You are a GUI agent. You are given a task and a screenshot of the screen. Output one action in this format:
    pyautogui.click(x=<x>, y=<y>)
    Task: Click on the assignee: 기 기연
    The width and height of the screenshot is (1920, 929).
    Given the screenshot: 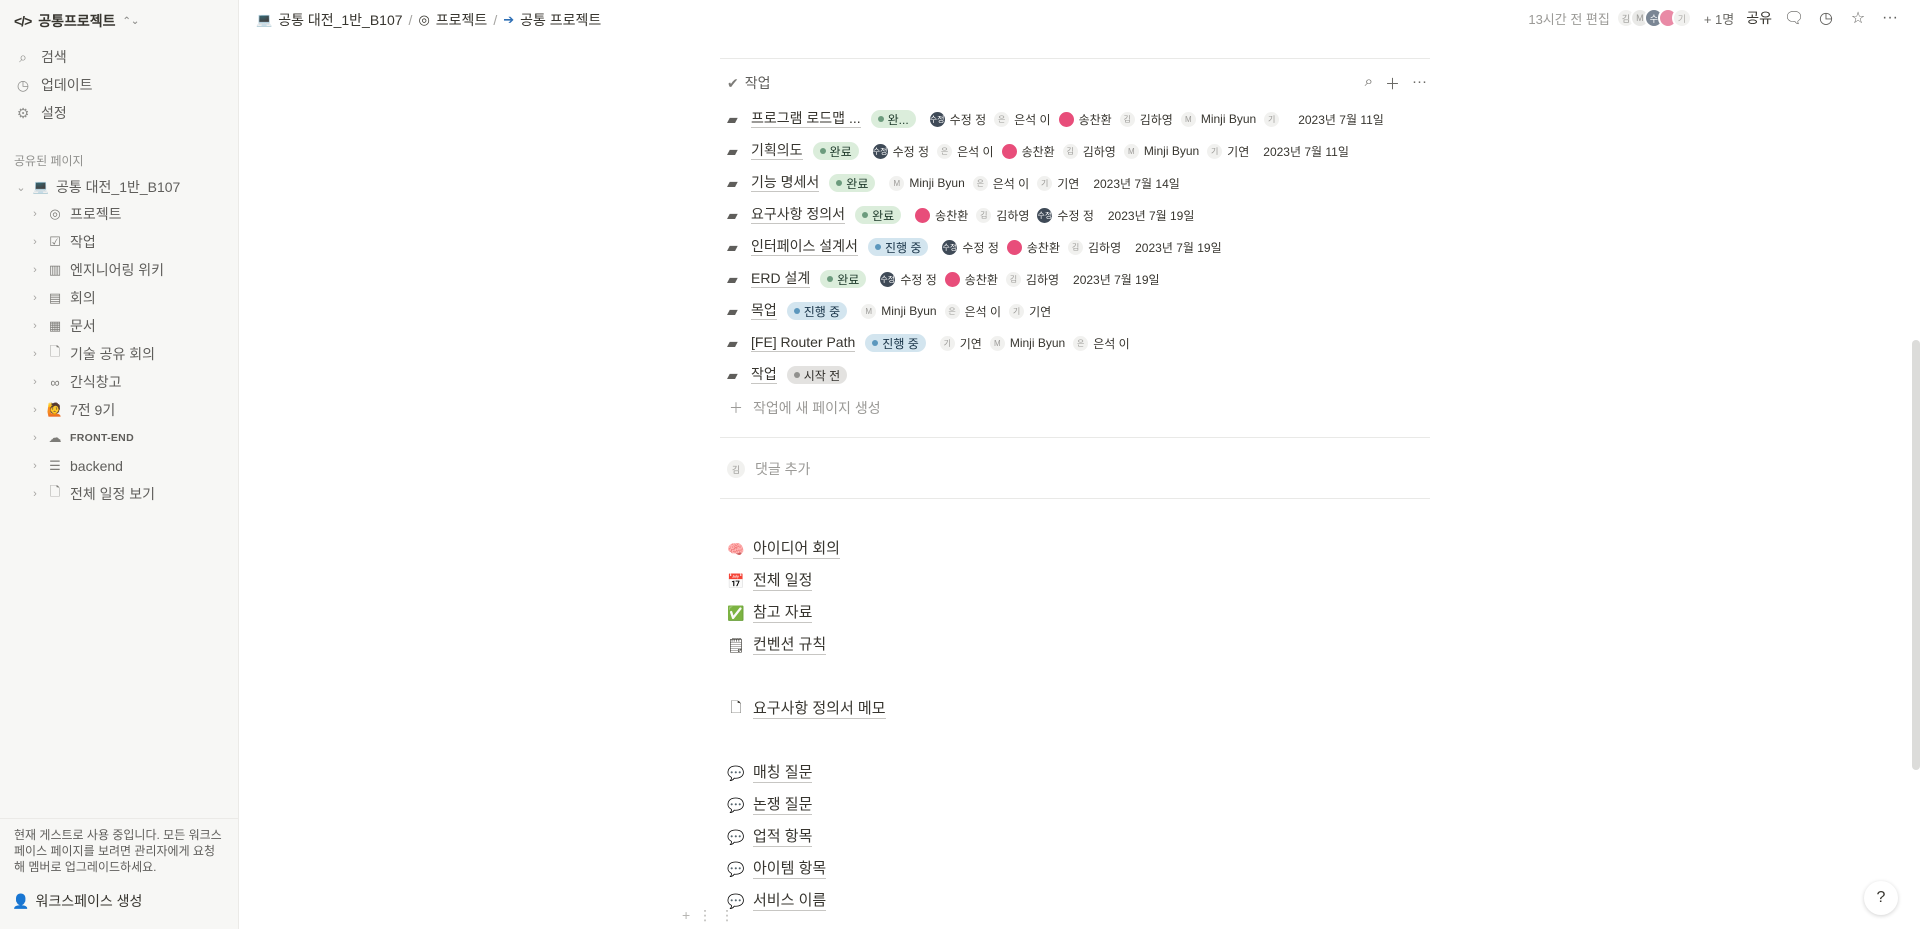 What is the action you would take?
    pyautogui.click(x=1030, y=311)
    